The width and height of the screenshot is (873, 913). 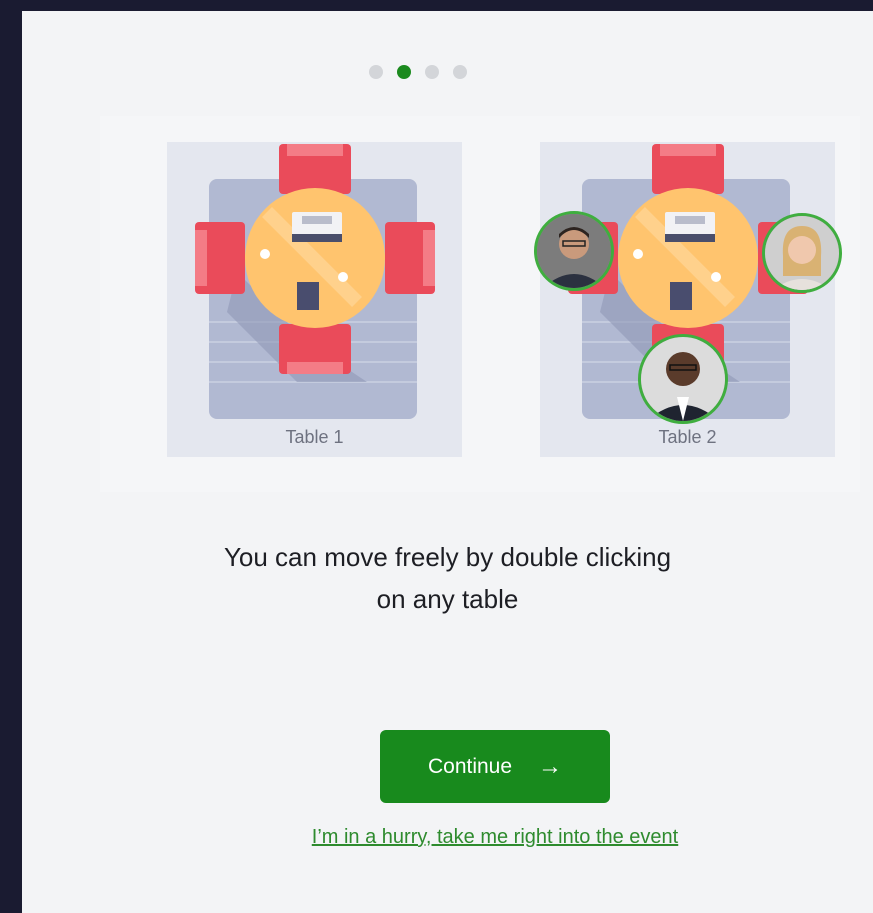 I want to click on headline-line-2: on any table, so click(x=447, y=599).